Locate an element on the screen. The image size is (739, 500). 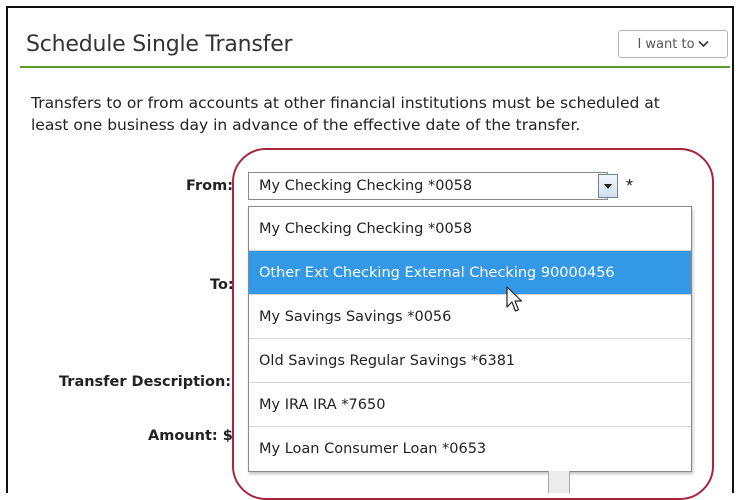
dropdown-option: My IRA IRA *7650 is located at coordinates (470, 405).